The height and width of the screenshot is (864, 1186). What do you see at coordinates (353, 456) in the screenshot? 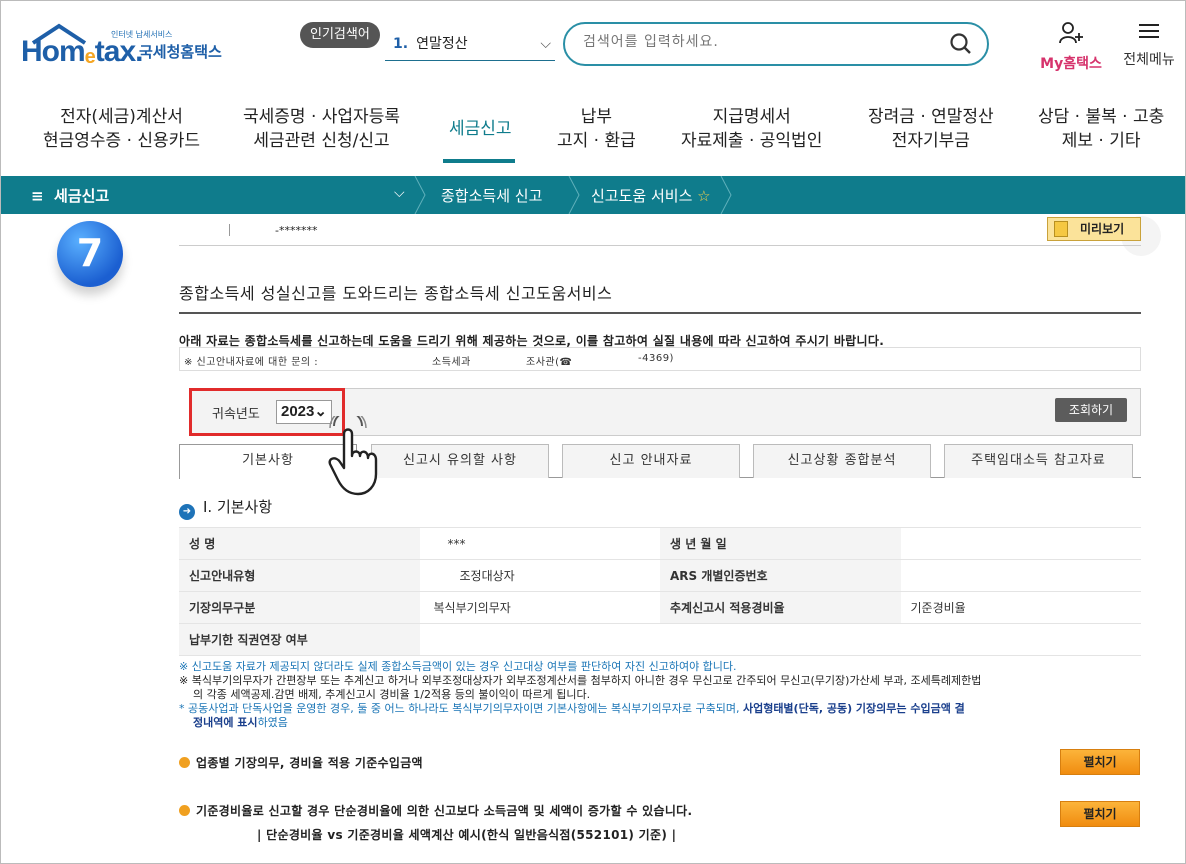
I see `pointer-hand-icon` at bounding box center [353, 456].